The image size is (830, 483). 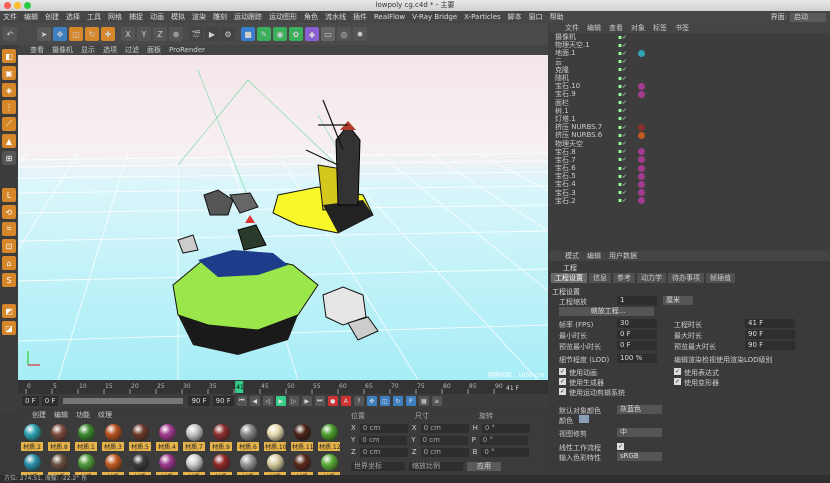 What do you see at coordinates (88, 50) in the screenshot?
I see `viewport-menu-item: 显示` at bounding box center [88, 50].